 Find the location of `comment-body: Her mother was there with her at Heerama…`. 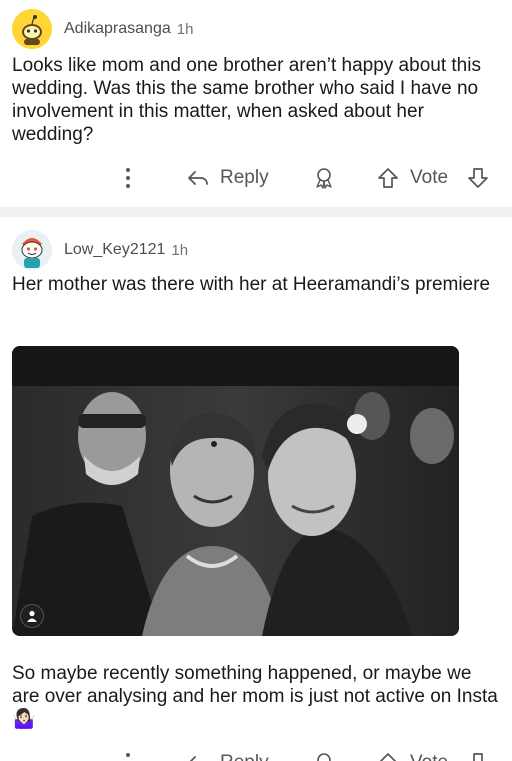

comment-body: Her mother was there with her at Heerama… is located at coordinates (251, 284).